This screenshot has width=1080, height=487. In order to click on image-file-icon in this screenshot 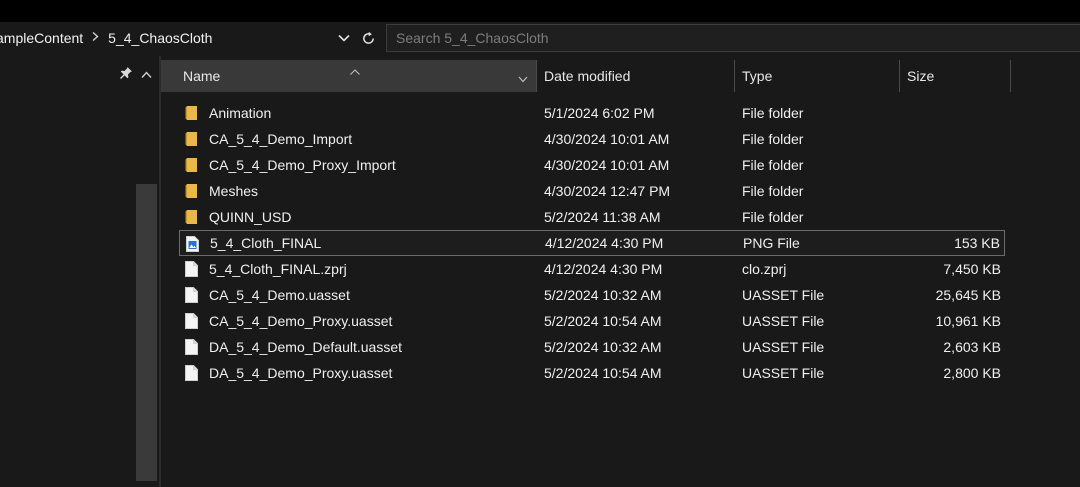, I will do `click(192, 245)`.